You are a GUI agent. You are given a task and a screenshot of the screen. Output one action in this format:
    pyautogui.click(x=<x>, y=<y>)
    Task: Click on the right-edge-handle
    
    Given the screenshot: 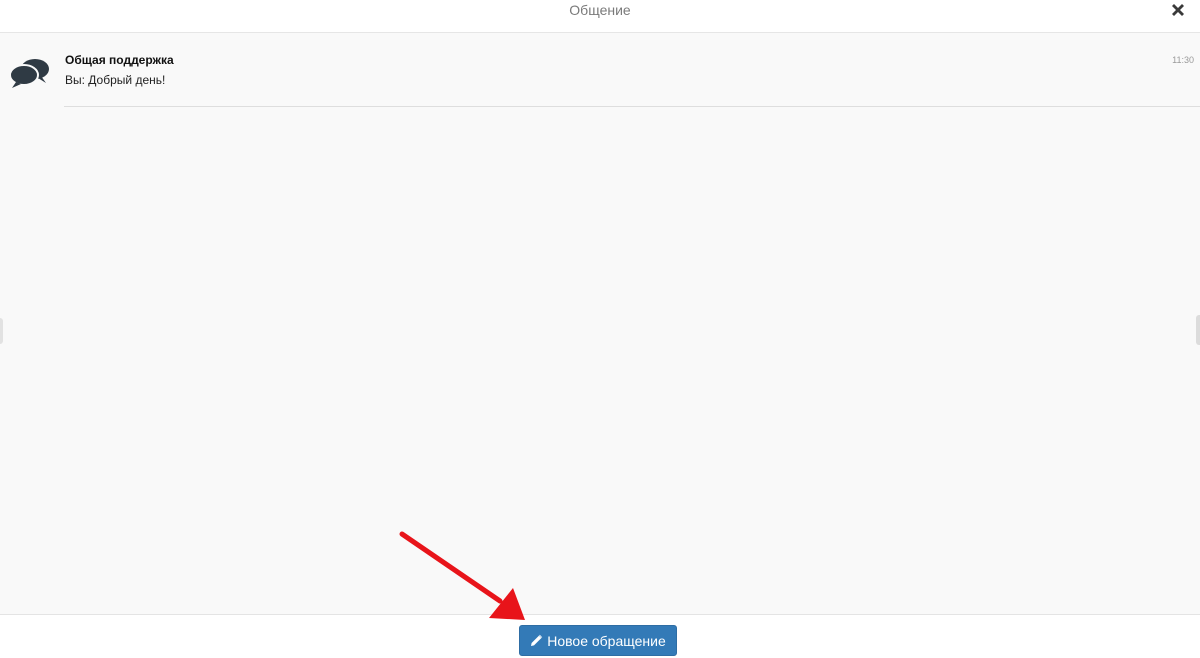 What is the action you would take?
    pyautogui.click(x=1198, y=330)
    